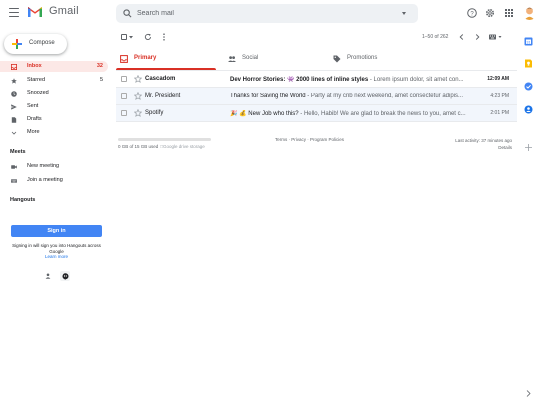 The width and height of the screenshot is (540, 405). Describe the element at coordinates (461, 37) in the screenshot. I see `newer-chevron-left-icon` at that location.